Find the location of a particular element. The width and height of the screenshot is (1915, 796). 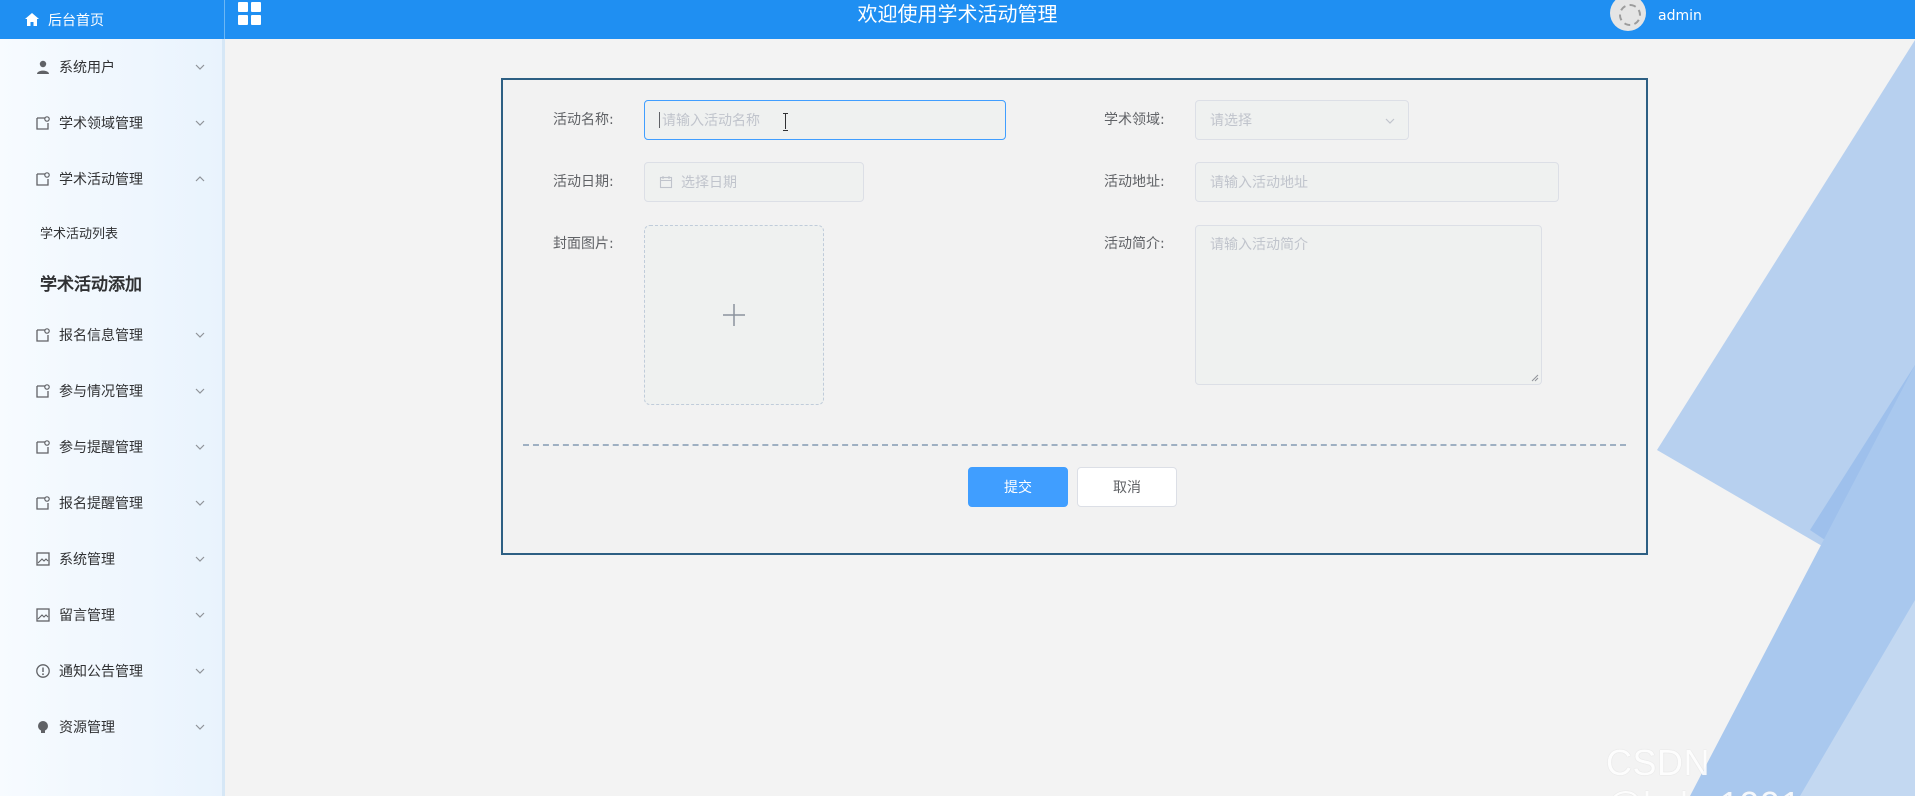

sidebar-item-label: 学术活动管理 is located at coordinates (101, 180).